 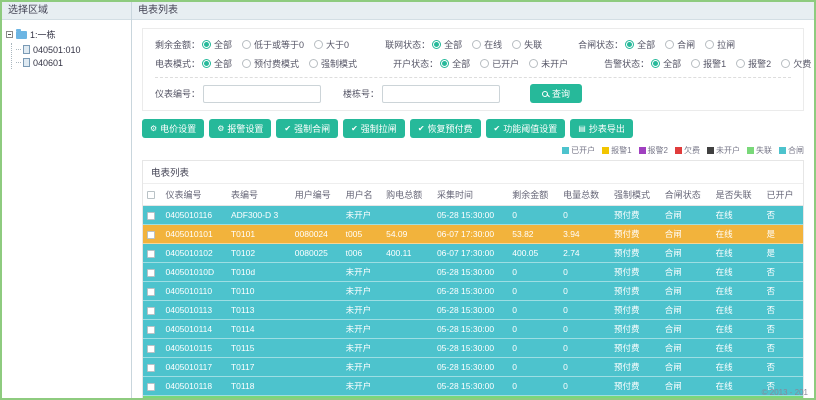 I want to click on radio-option-switch-status-2: 拉闸, so click(x=720, y=45).